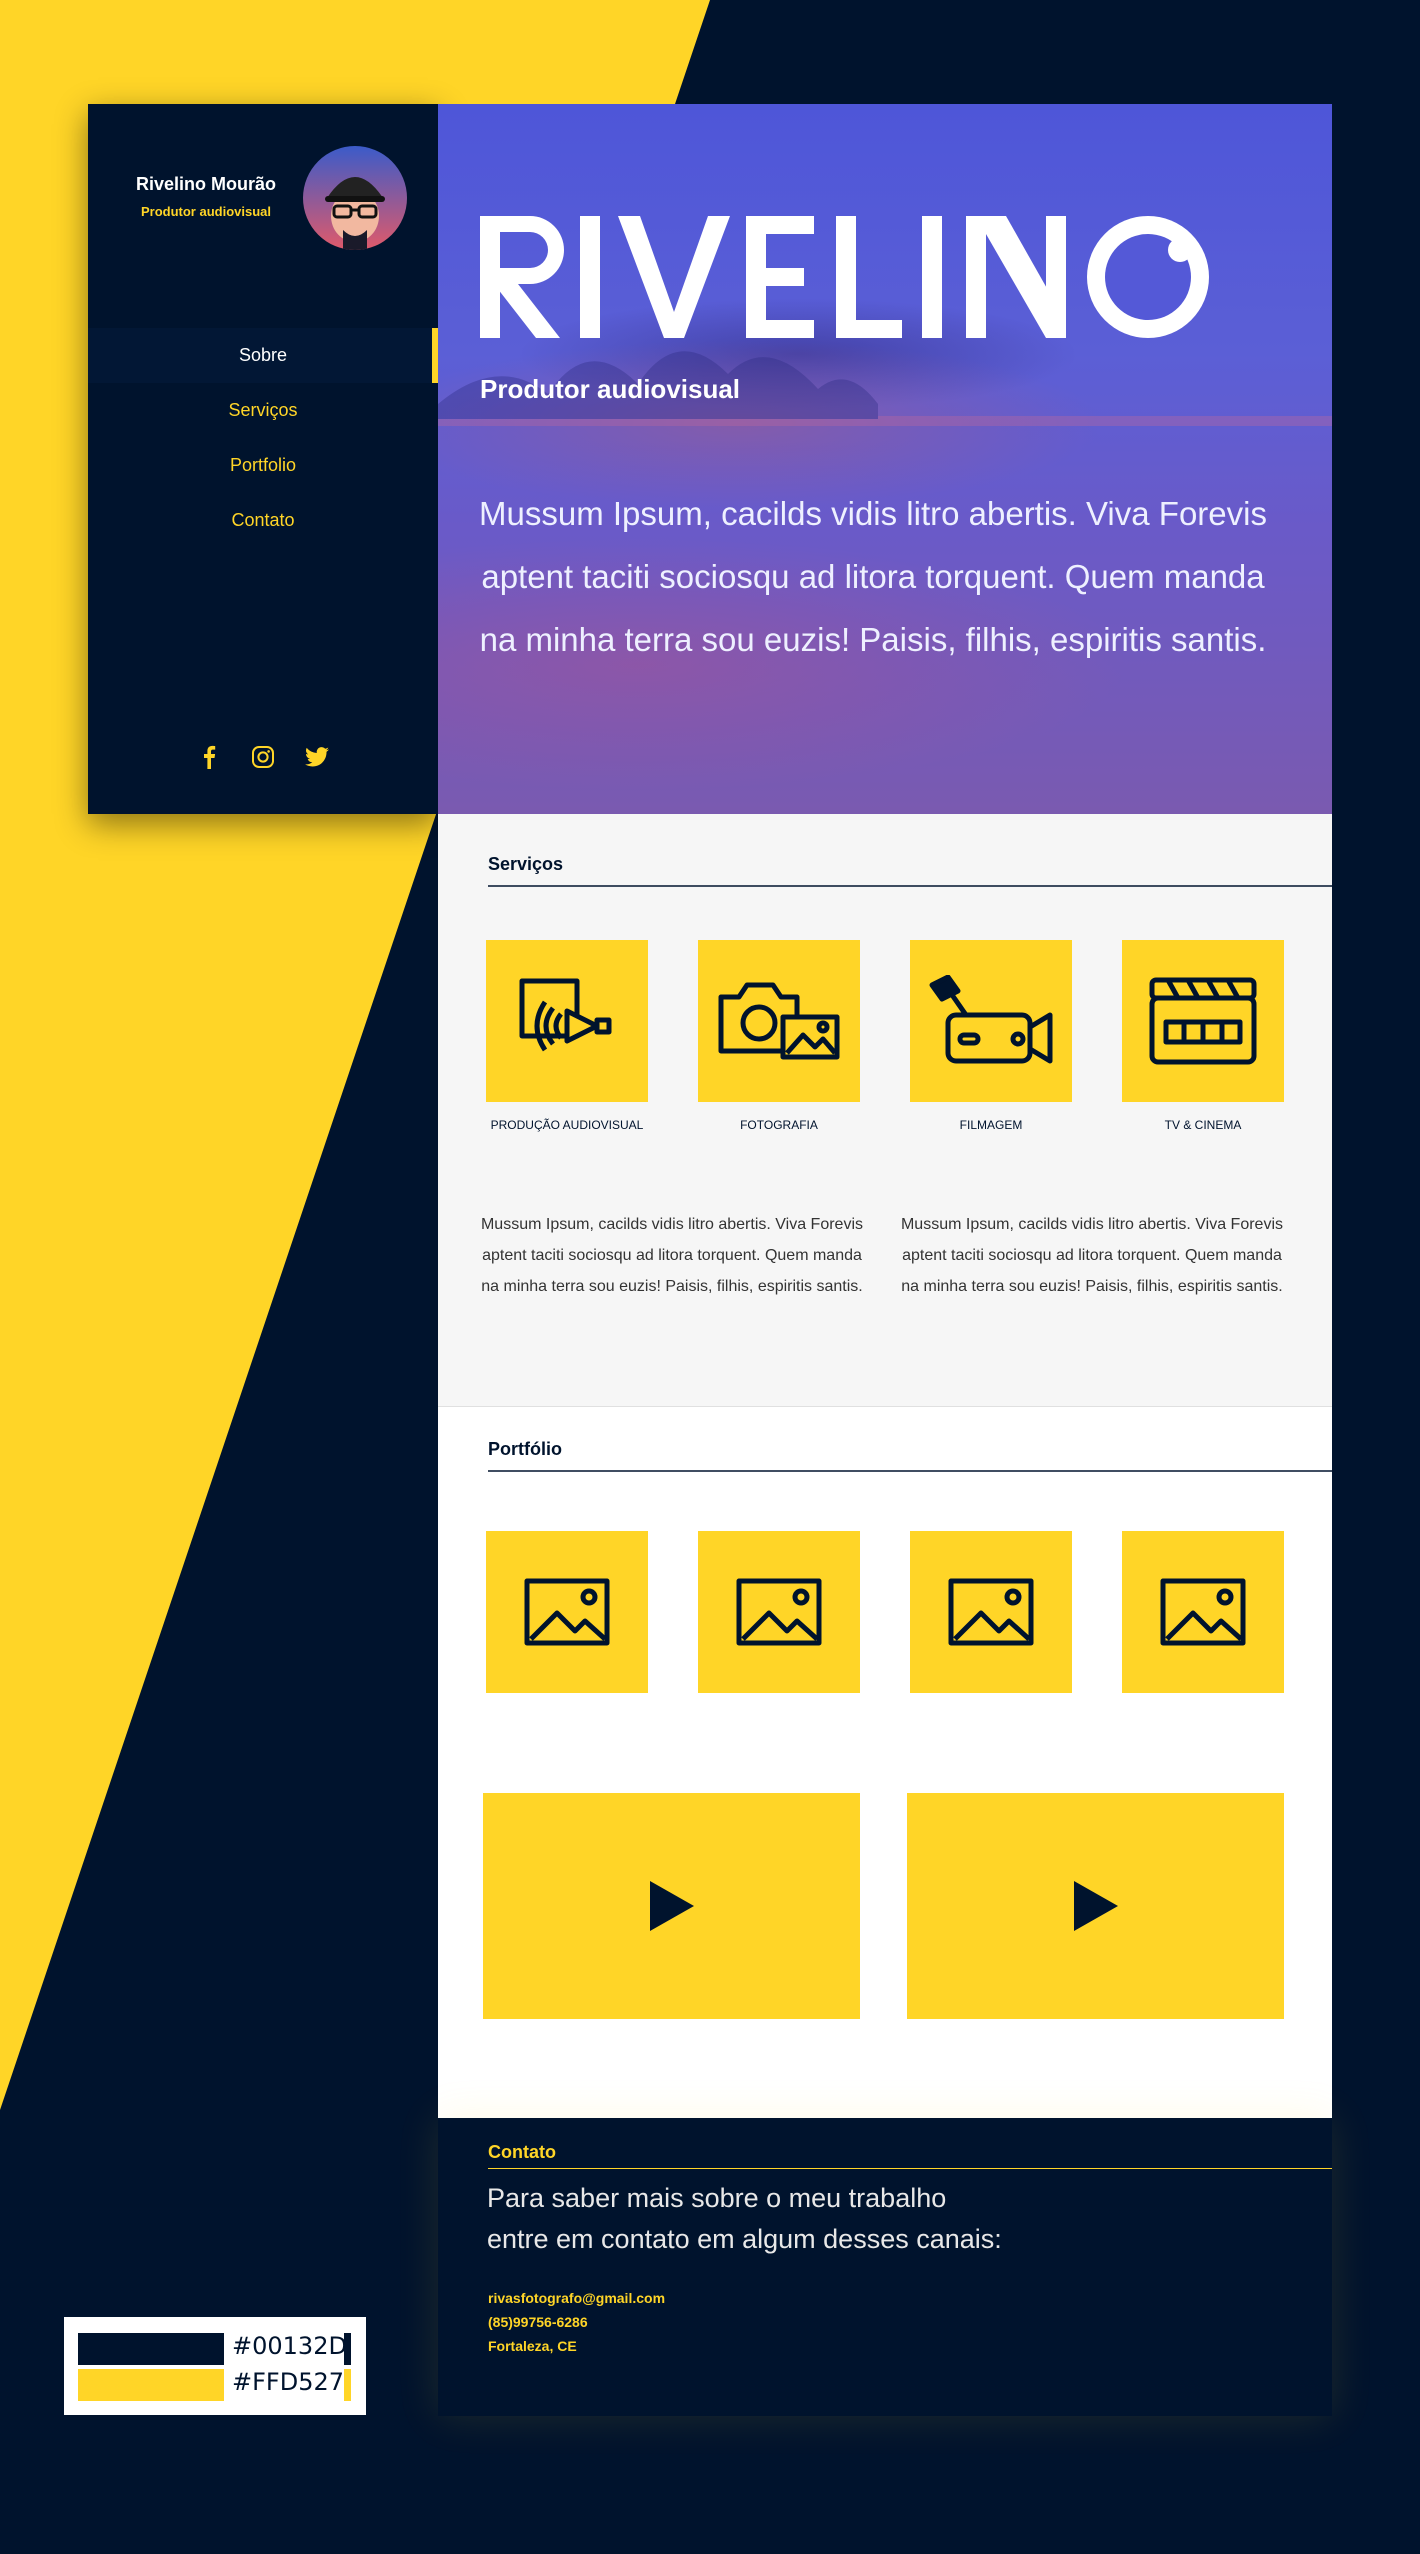 The image size is (1420, 2554). Describe the element at coordinates (526, 864) in the screenshot. I see `services-title: Serviços` at that location.